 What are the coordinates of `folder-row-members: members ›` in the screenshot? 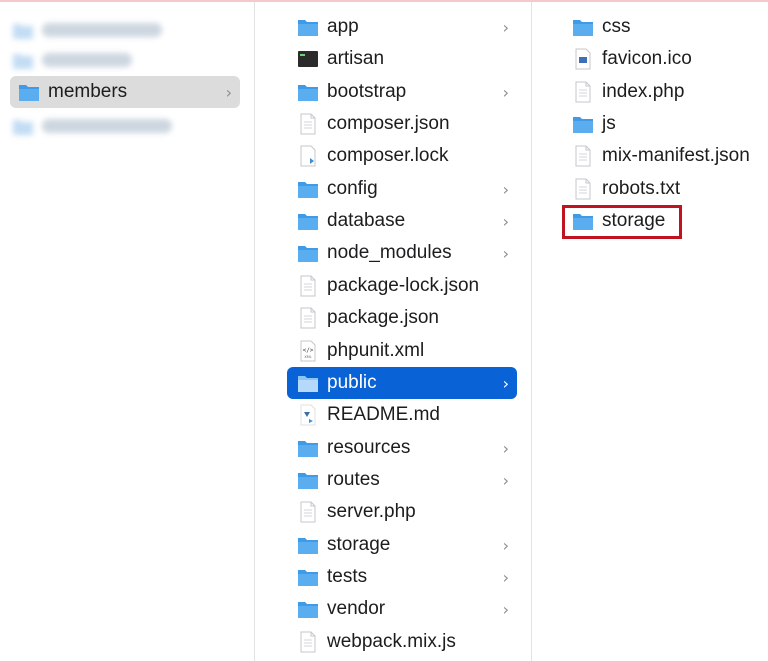 It's located at (125, 92).